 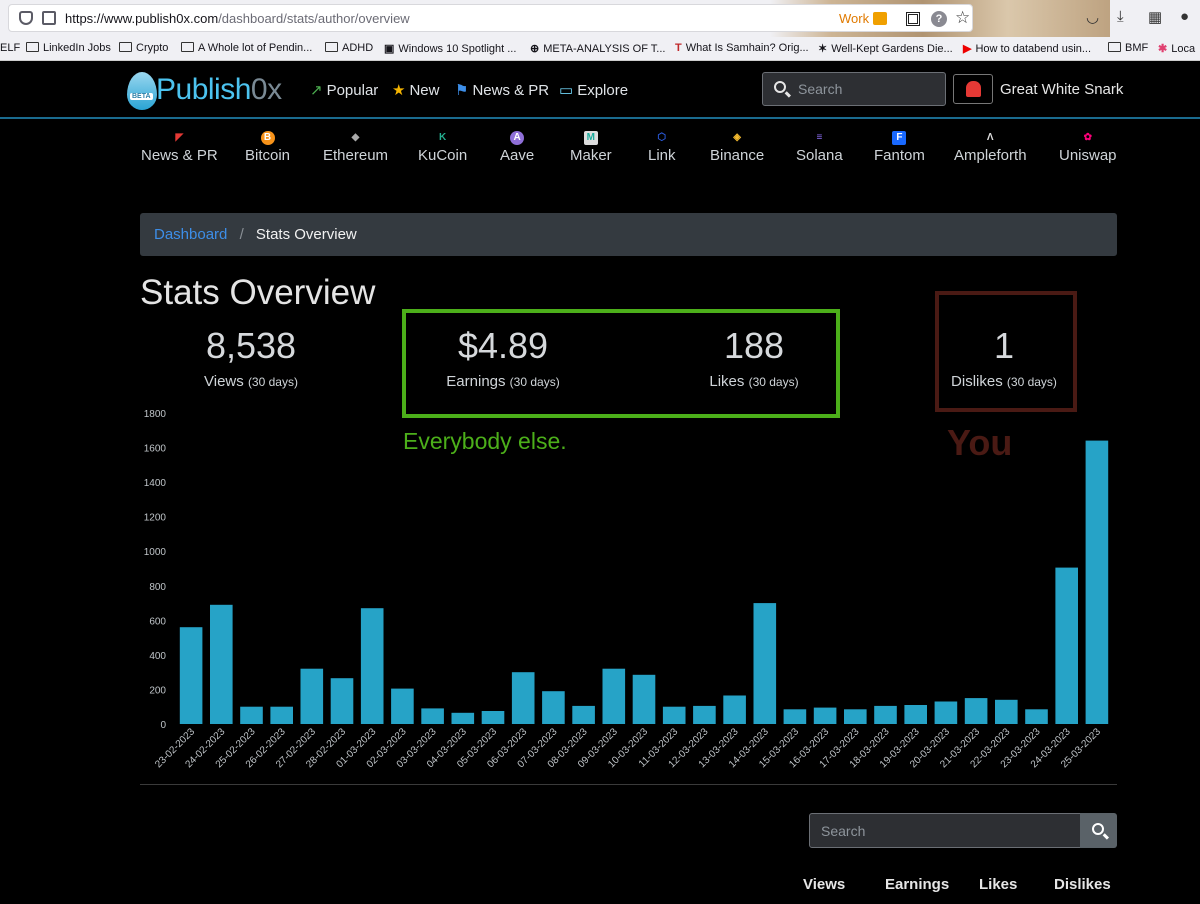 What do you see at coordinates (157, 690) in the screenshot?
I see `y-tick-label: 200` at bounding box center [157, 690].